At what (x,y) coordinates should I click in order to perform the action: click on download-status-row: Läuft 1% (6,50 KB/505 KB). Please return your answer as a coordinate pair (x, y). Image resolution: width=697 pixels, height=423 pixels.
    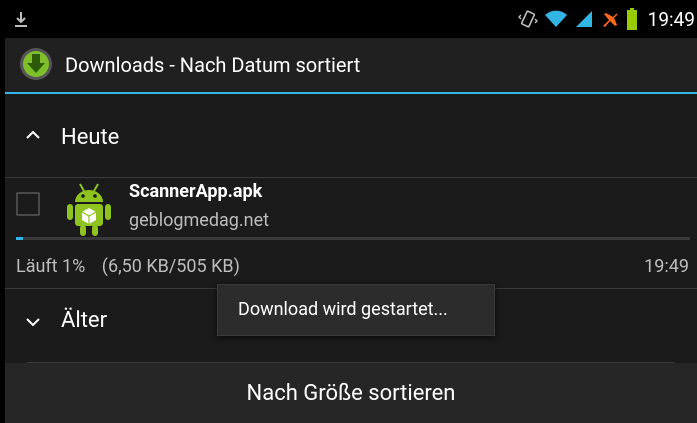
    Looking at the image, I should click on (134, 266).